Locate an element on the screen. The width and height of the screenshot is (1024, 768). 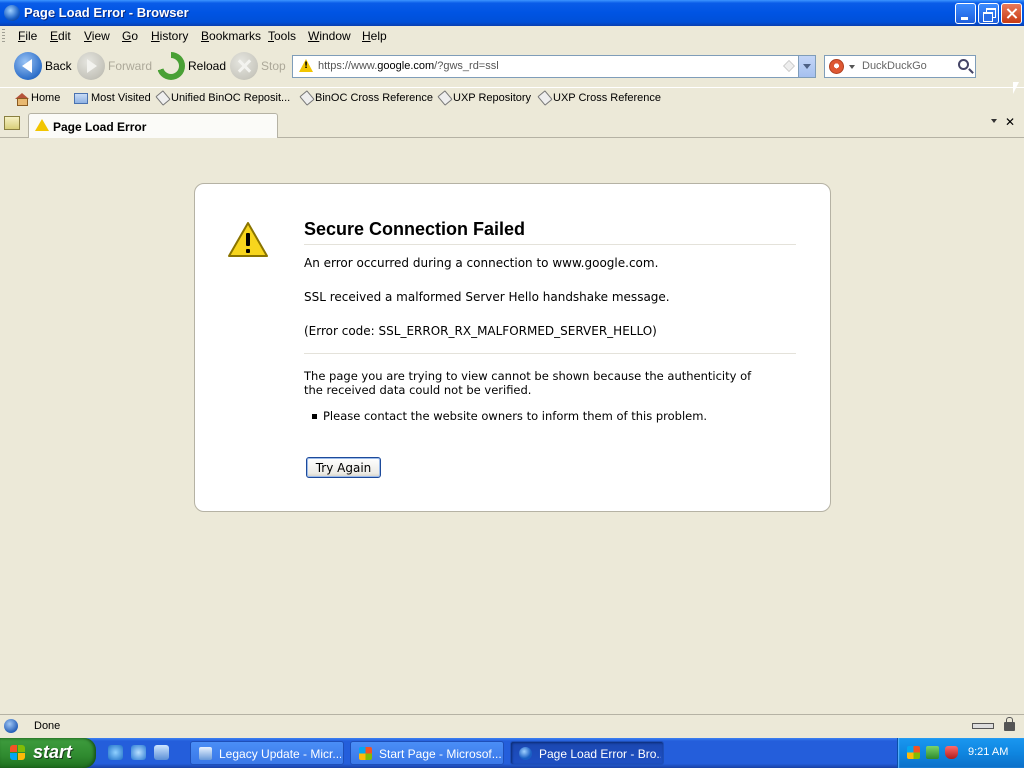
bookmark-binoc-cross-reference: BinOC Cross Reference is located at coordinates (366, 98).